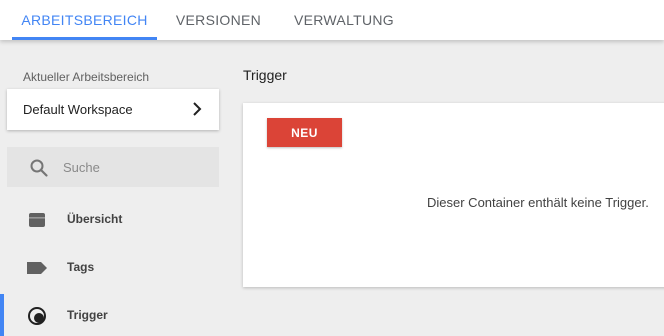  I want to click on folder-icon, so click(37, 220).